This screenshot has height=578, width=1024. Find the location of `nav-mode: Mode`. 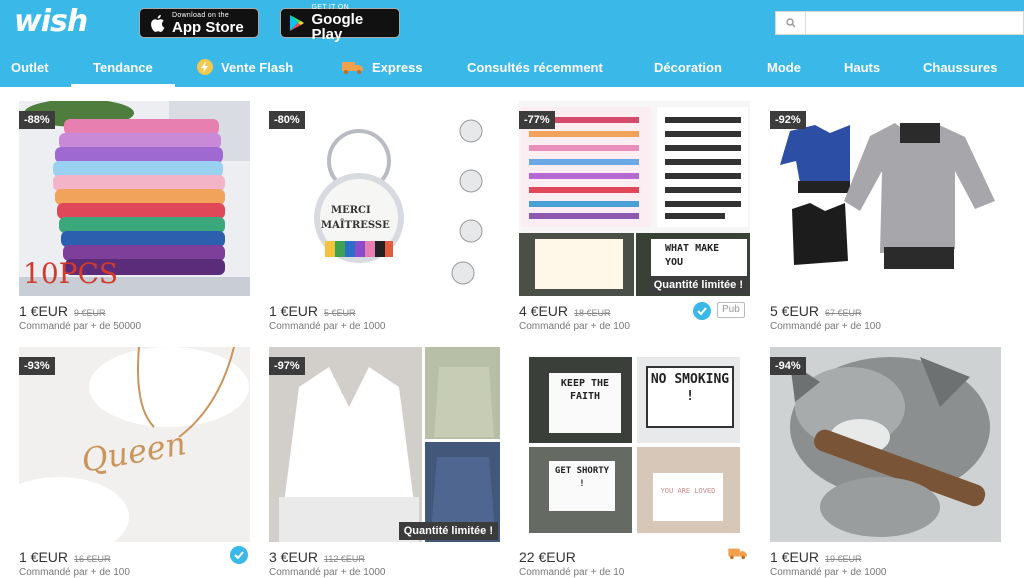

nav-mode: Mode is located at coordinates (784, 67).